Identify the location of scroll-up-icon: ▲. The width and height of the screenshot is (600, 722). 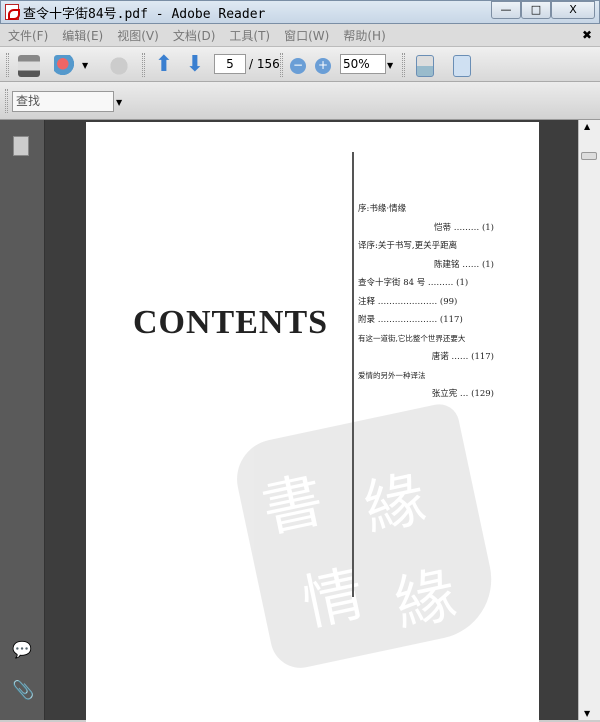
(587, 126).